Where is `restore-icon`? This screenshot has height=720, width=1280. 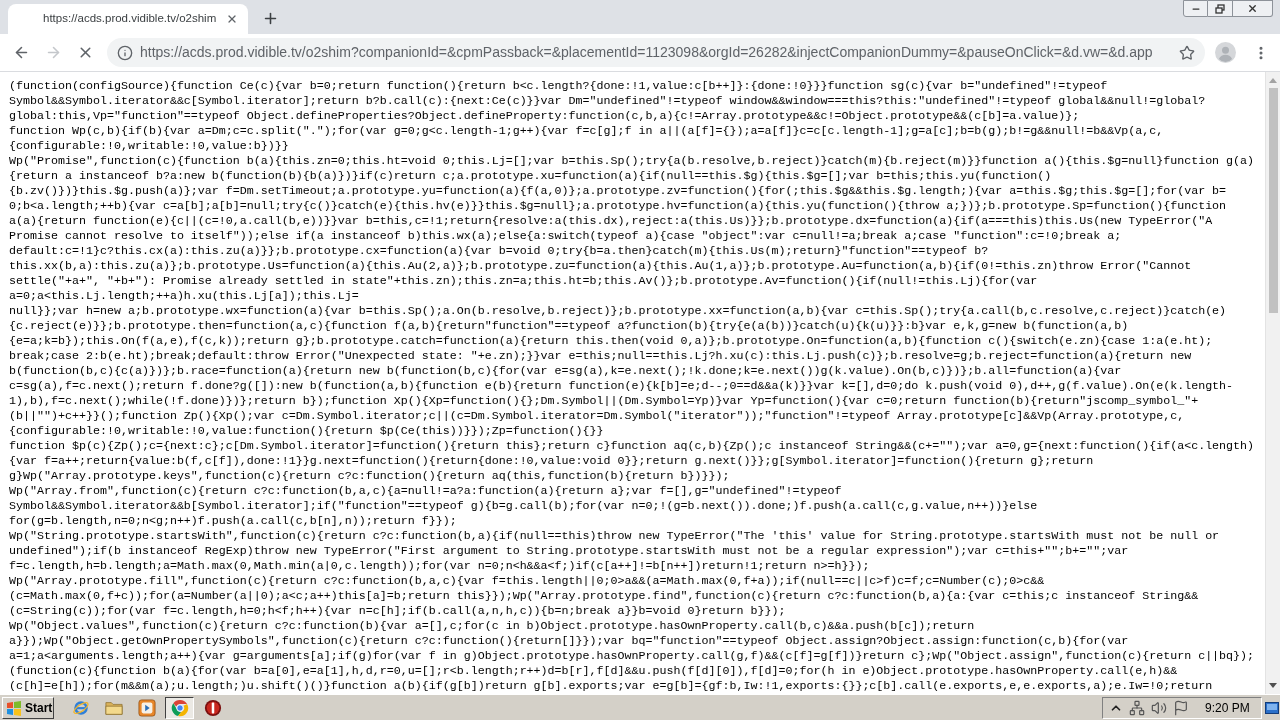 restore-icon is located at coordinates (1220, 8).